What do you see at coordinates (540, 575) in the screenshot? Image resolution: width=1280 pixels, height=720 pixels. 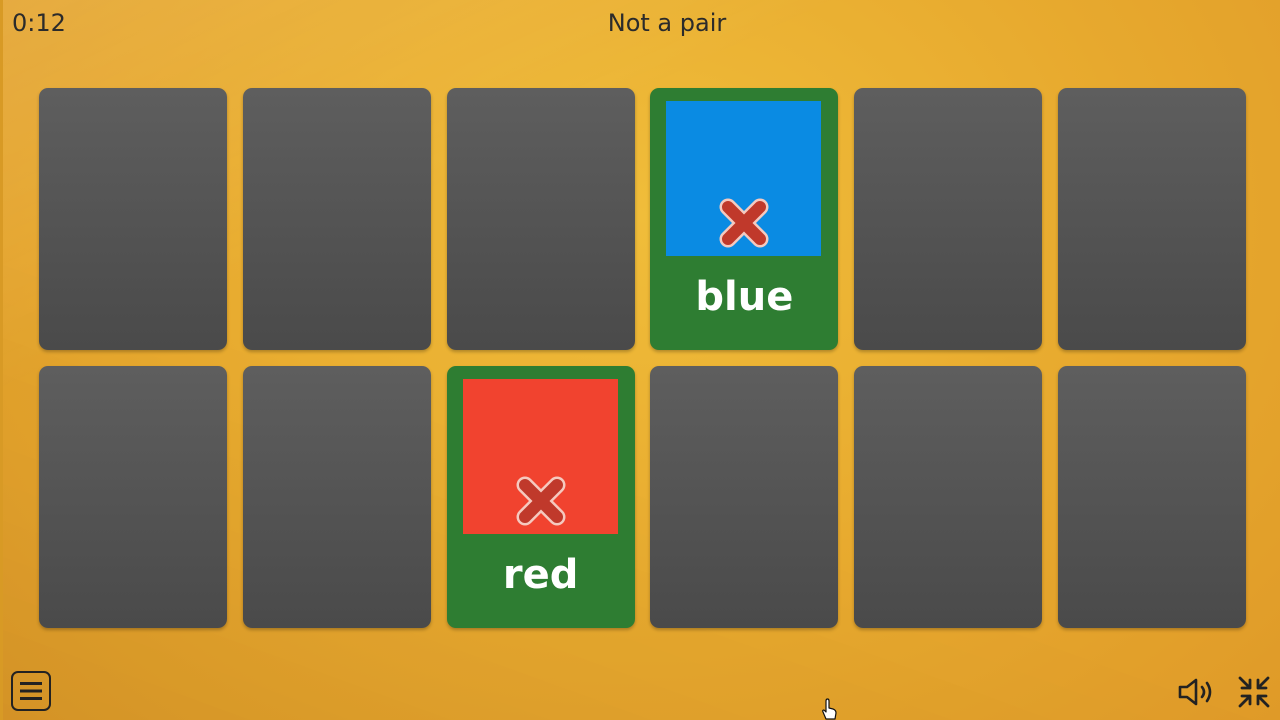 I see `card-word: red` at bounding box center [540, 575].